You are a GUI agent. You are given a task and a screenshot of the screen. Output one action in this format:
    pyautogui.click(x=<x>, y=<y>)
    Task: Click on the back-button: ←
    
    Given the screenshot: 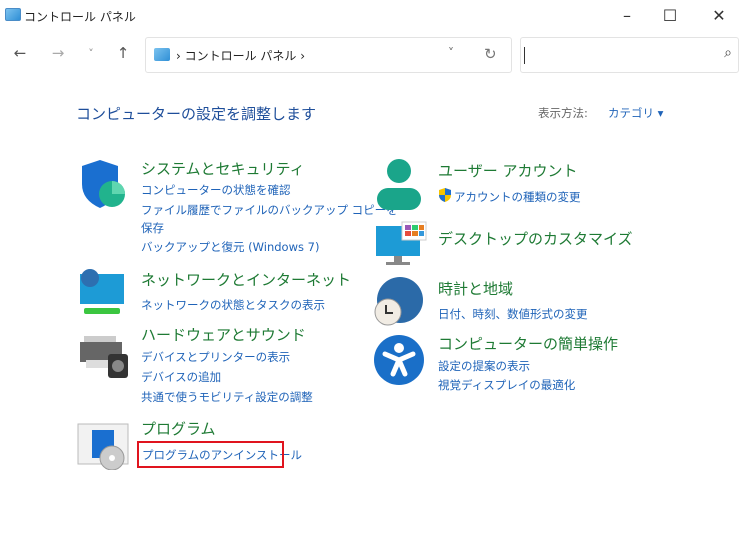 What is the action you would take?
    pyautogui.click(x=20, y=53)
    